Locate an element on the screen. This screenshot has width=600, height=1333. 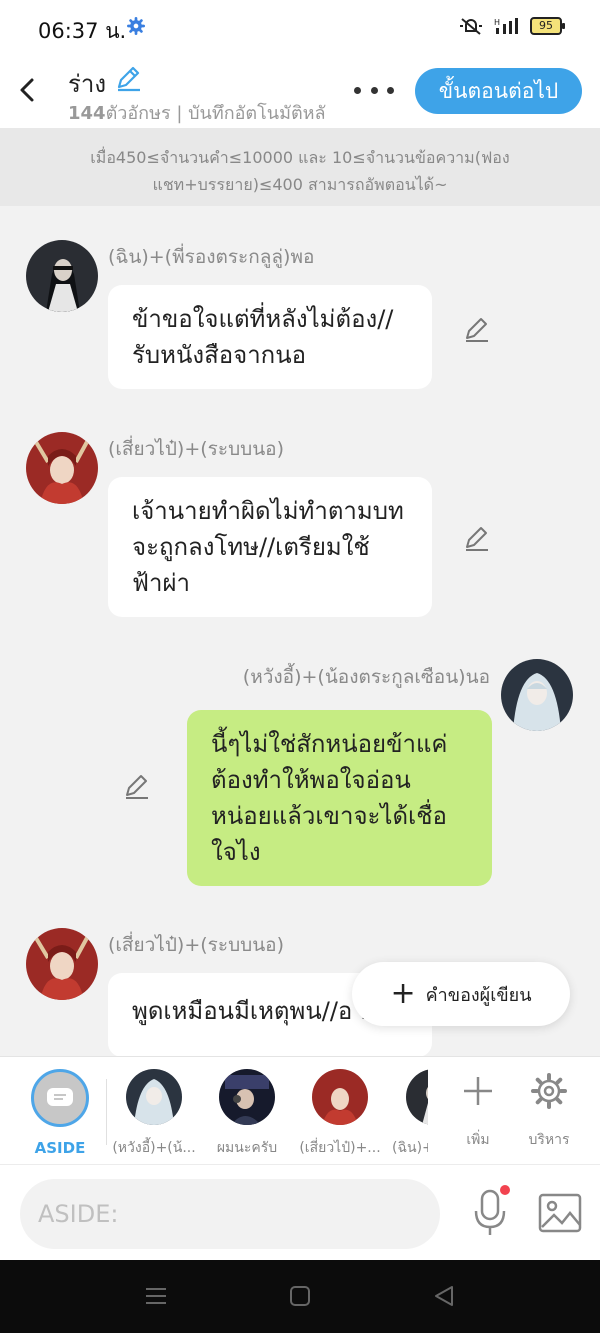
battery-indicator: 95 is located at coordinates (547, 26).